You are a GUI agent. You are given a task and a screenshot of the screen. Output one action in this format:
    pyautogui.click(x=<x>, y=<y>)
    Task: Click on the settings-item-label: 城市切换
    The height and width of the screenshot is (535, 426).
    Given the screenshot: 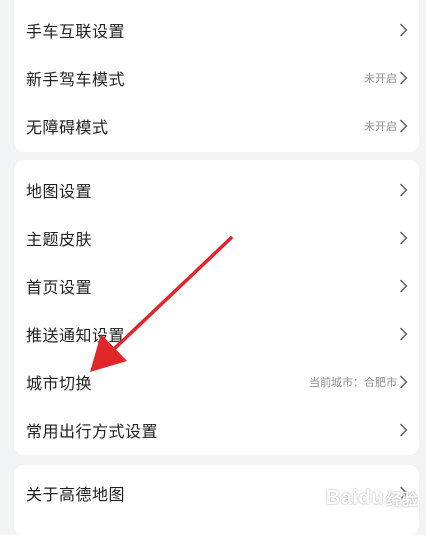 What is the action you would take?
    pyautogui.click(x=59, y=383)
    